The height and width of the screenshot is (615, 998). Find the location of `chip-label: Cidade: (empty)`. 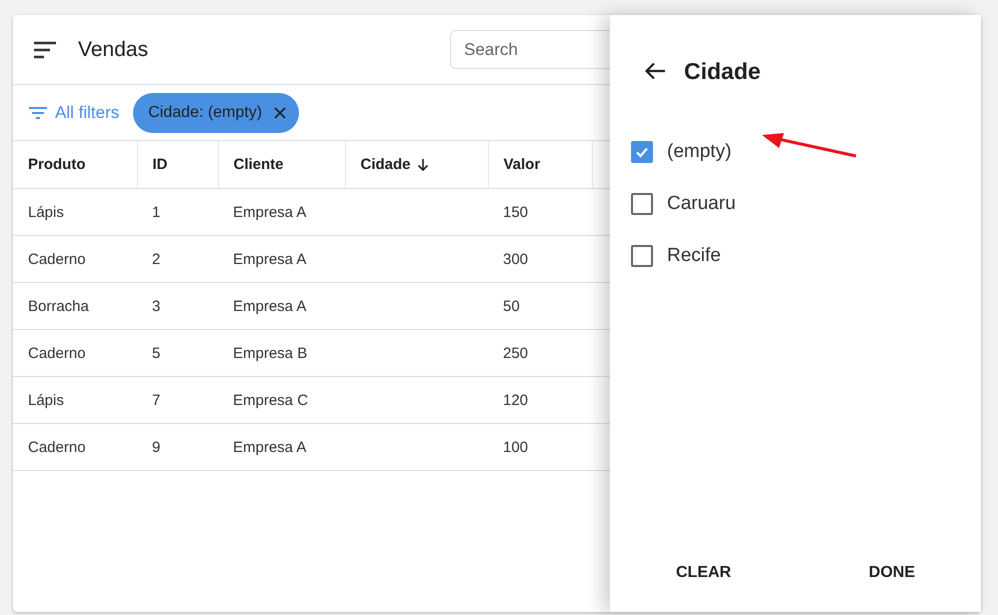

chip-label: Cidade: (empty) is located at coordinates (205, 113).